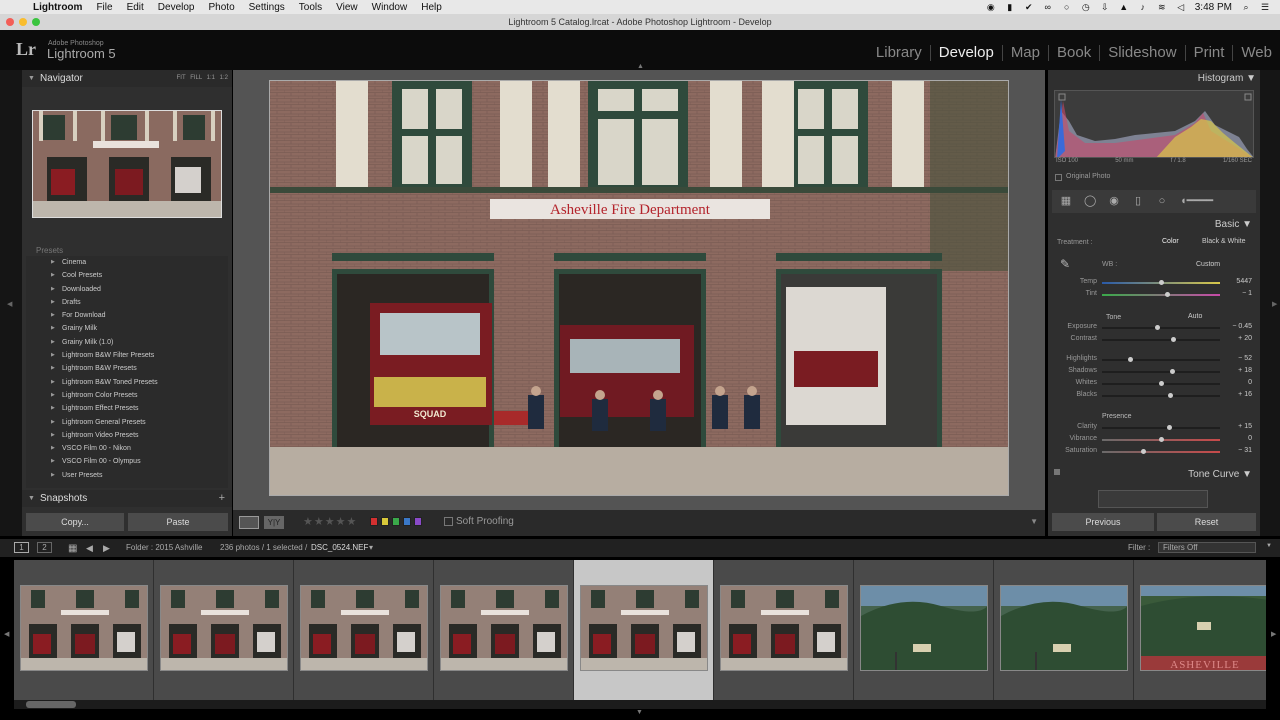 This screenshot has width=1280, height=720. What do you see at coordinates (127, 368) in the screenshot?
I see `preset-folder: Lightroom B&W Presets` at bounding box center [127, 368].